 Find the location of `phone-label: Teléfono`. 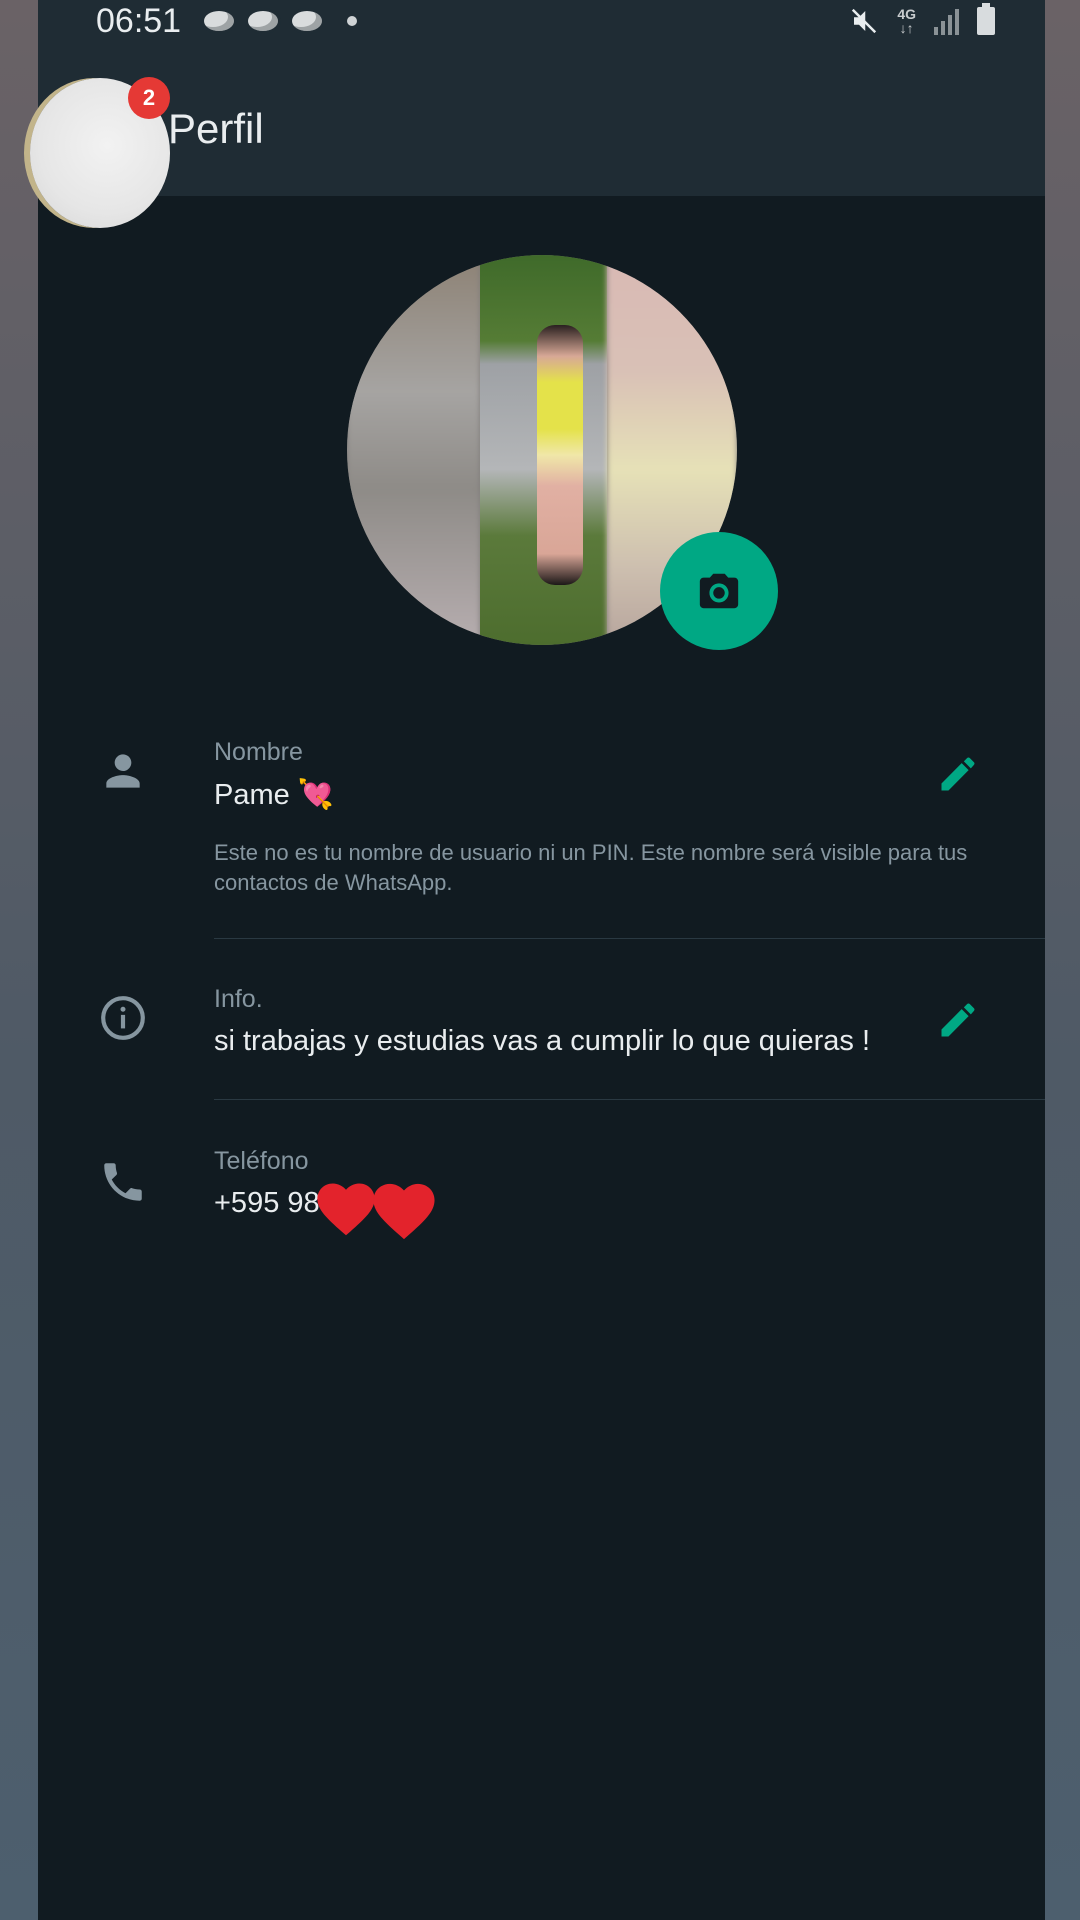

phone-label: Teléfono is located at coordinates (261, 1161).